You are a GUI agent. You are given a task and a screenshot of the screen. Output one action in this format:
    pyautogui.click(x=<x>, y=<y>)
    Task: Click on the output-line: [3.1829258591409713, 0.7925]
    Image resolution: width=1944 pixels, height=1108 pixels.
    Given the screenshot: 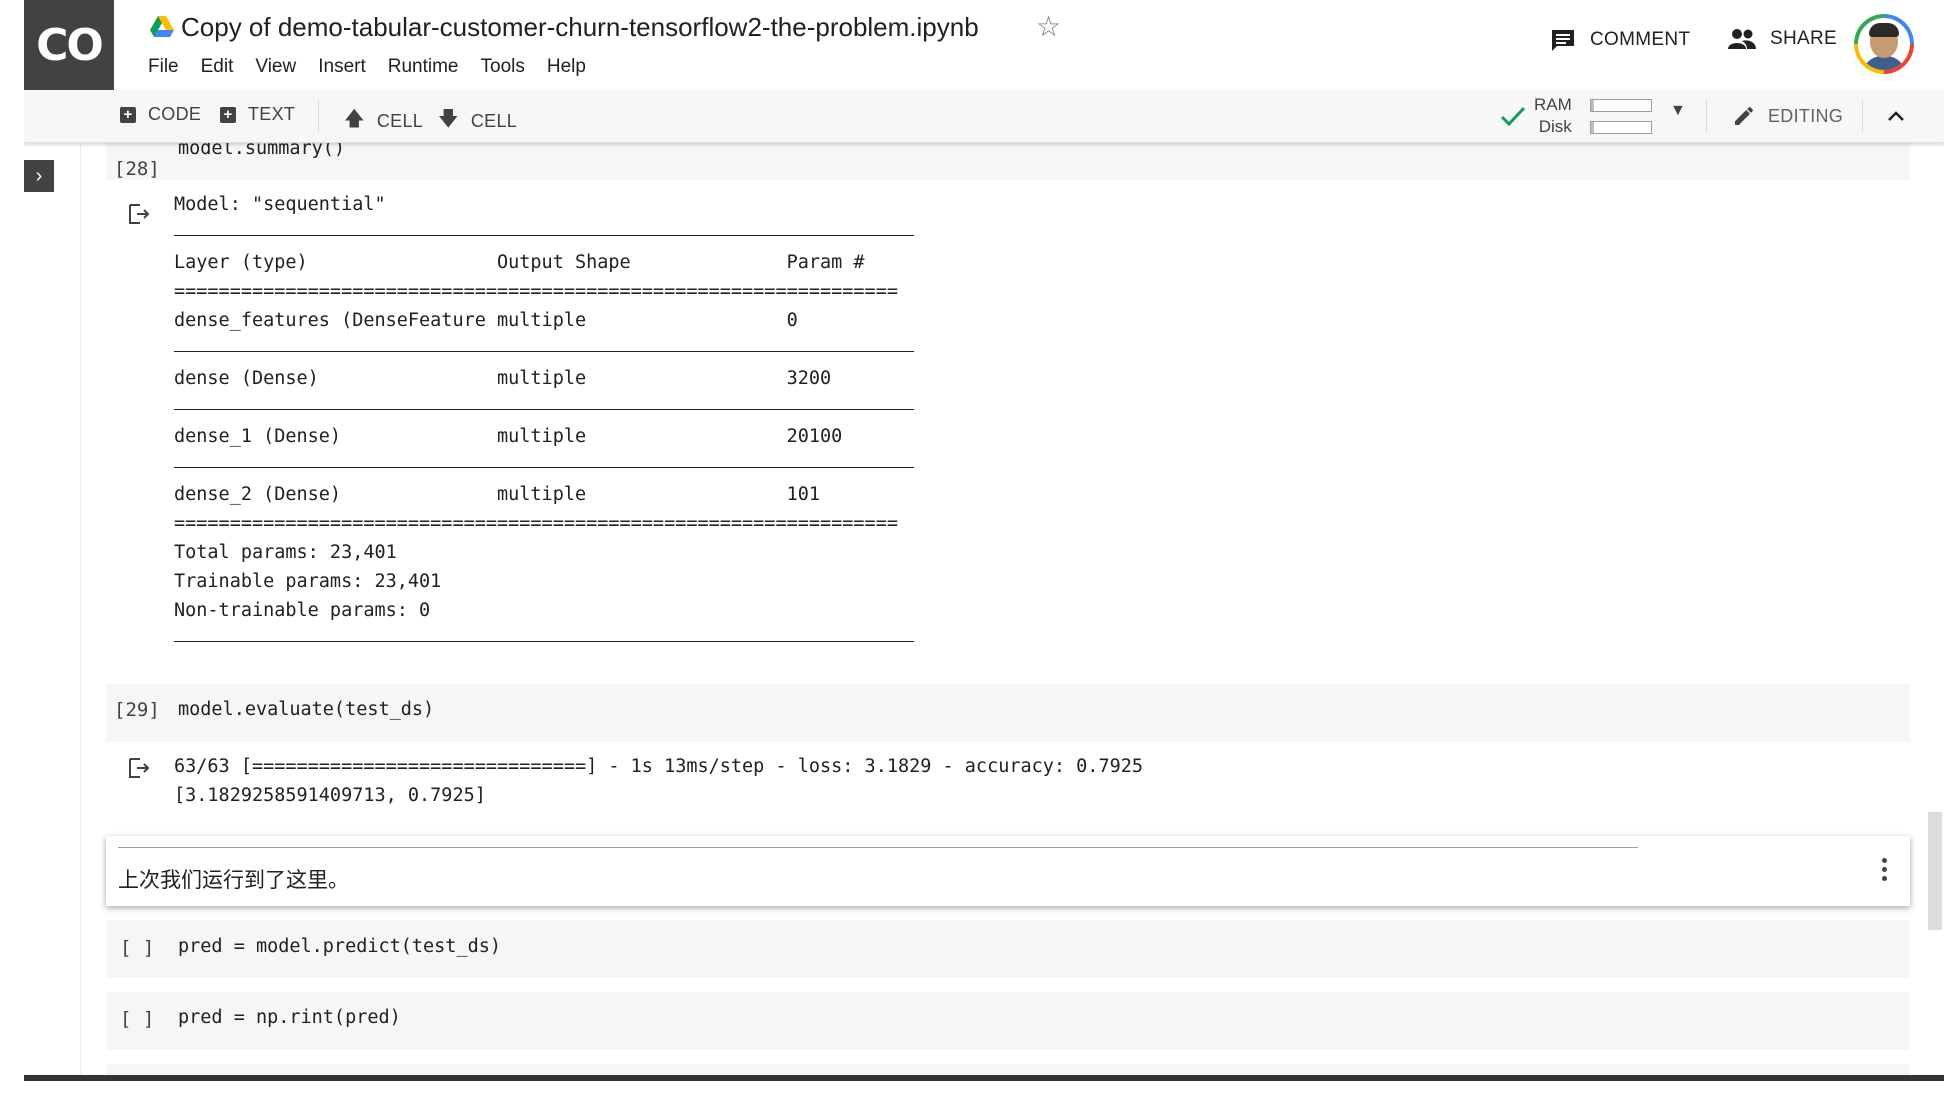 What is the action you would take?
    pyautogui.click(x=330, y=795)
    